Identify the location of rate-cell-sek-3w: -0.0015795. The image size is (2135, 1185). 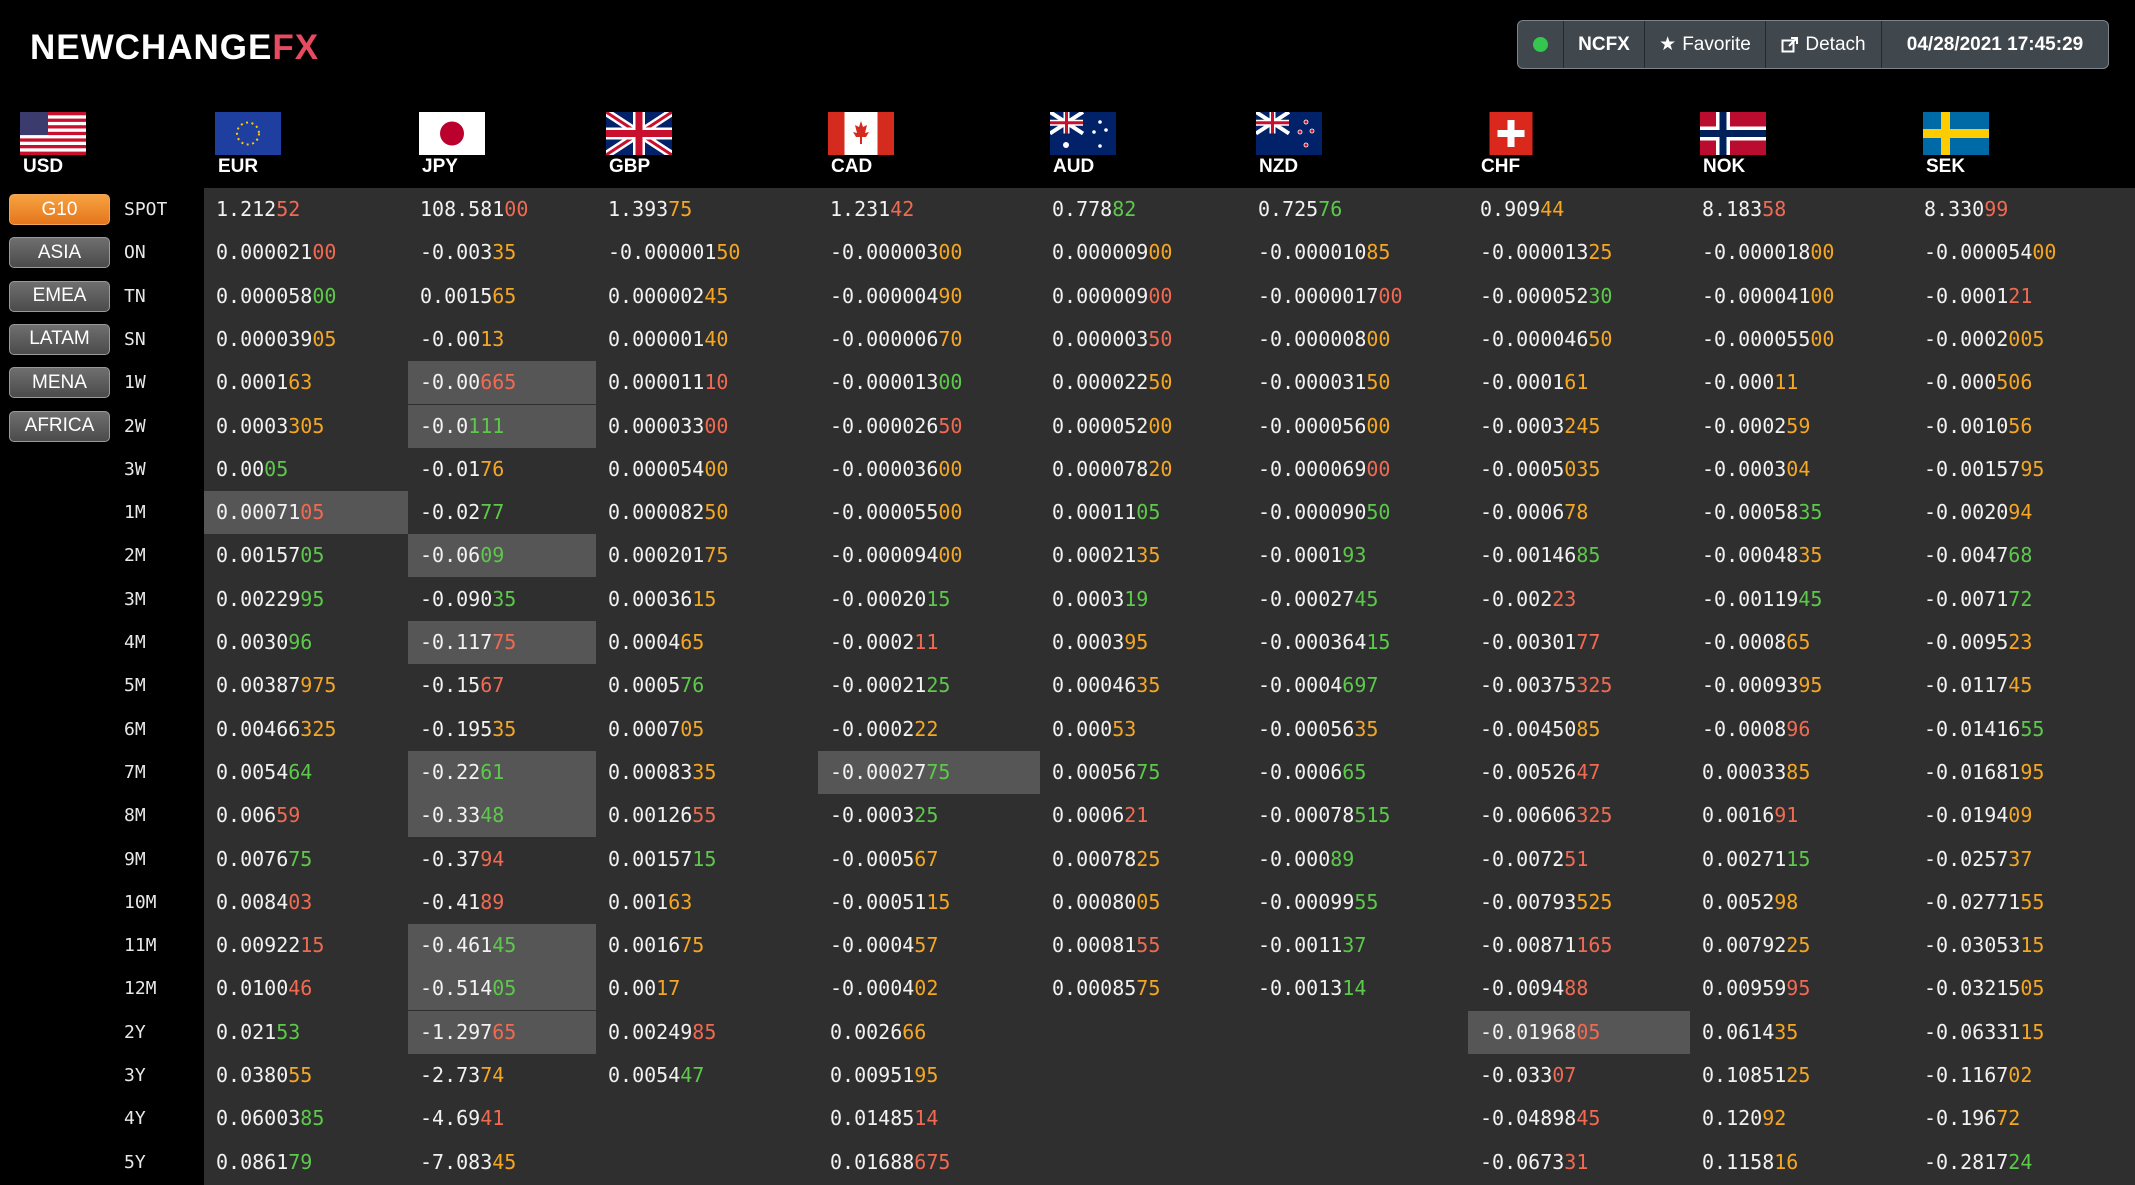
(2023, 469).